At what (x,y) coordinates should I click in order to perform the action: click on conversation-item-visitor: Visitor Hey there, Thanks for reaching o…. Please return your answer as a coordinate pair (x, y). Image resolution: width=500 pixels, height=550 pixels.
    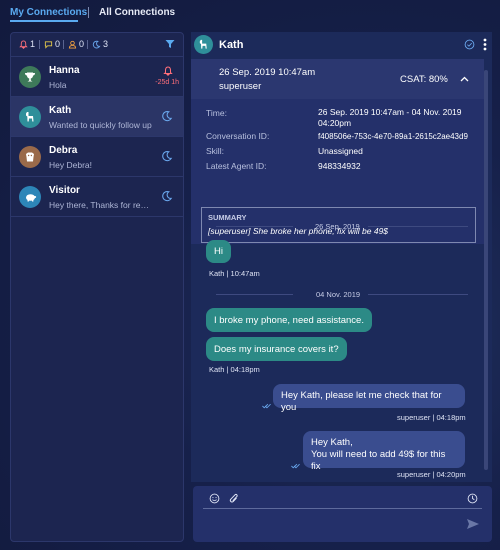
    Looking at the image, I should click on (97, 197).